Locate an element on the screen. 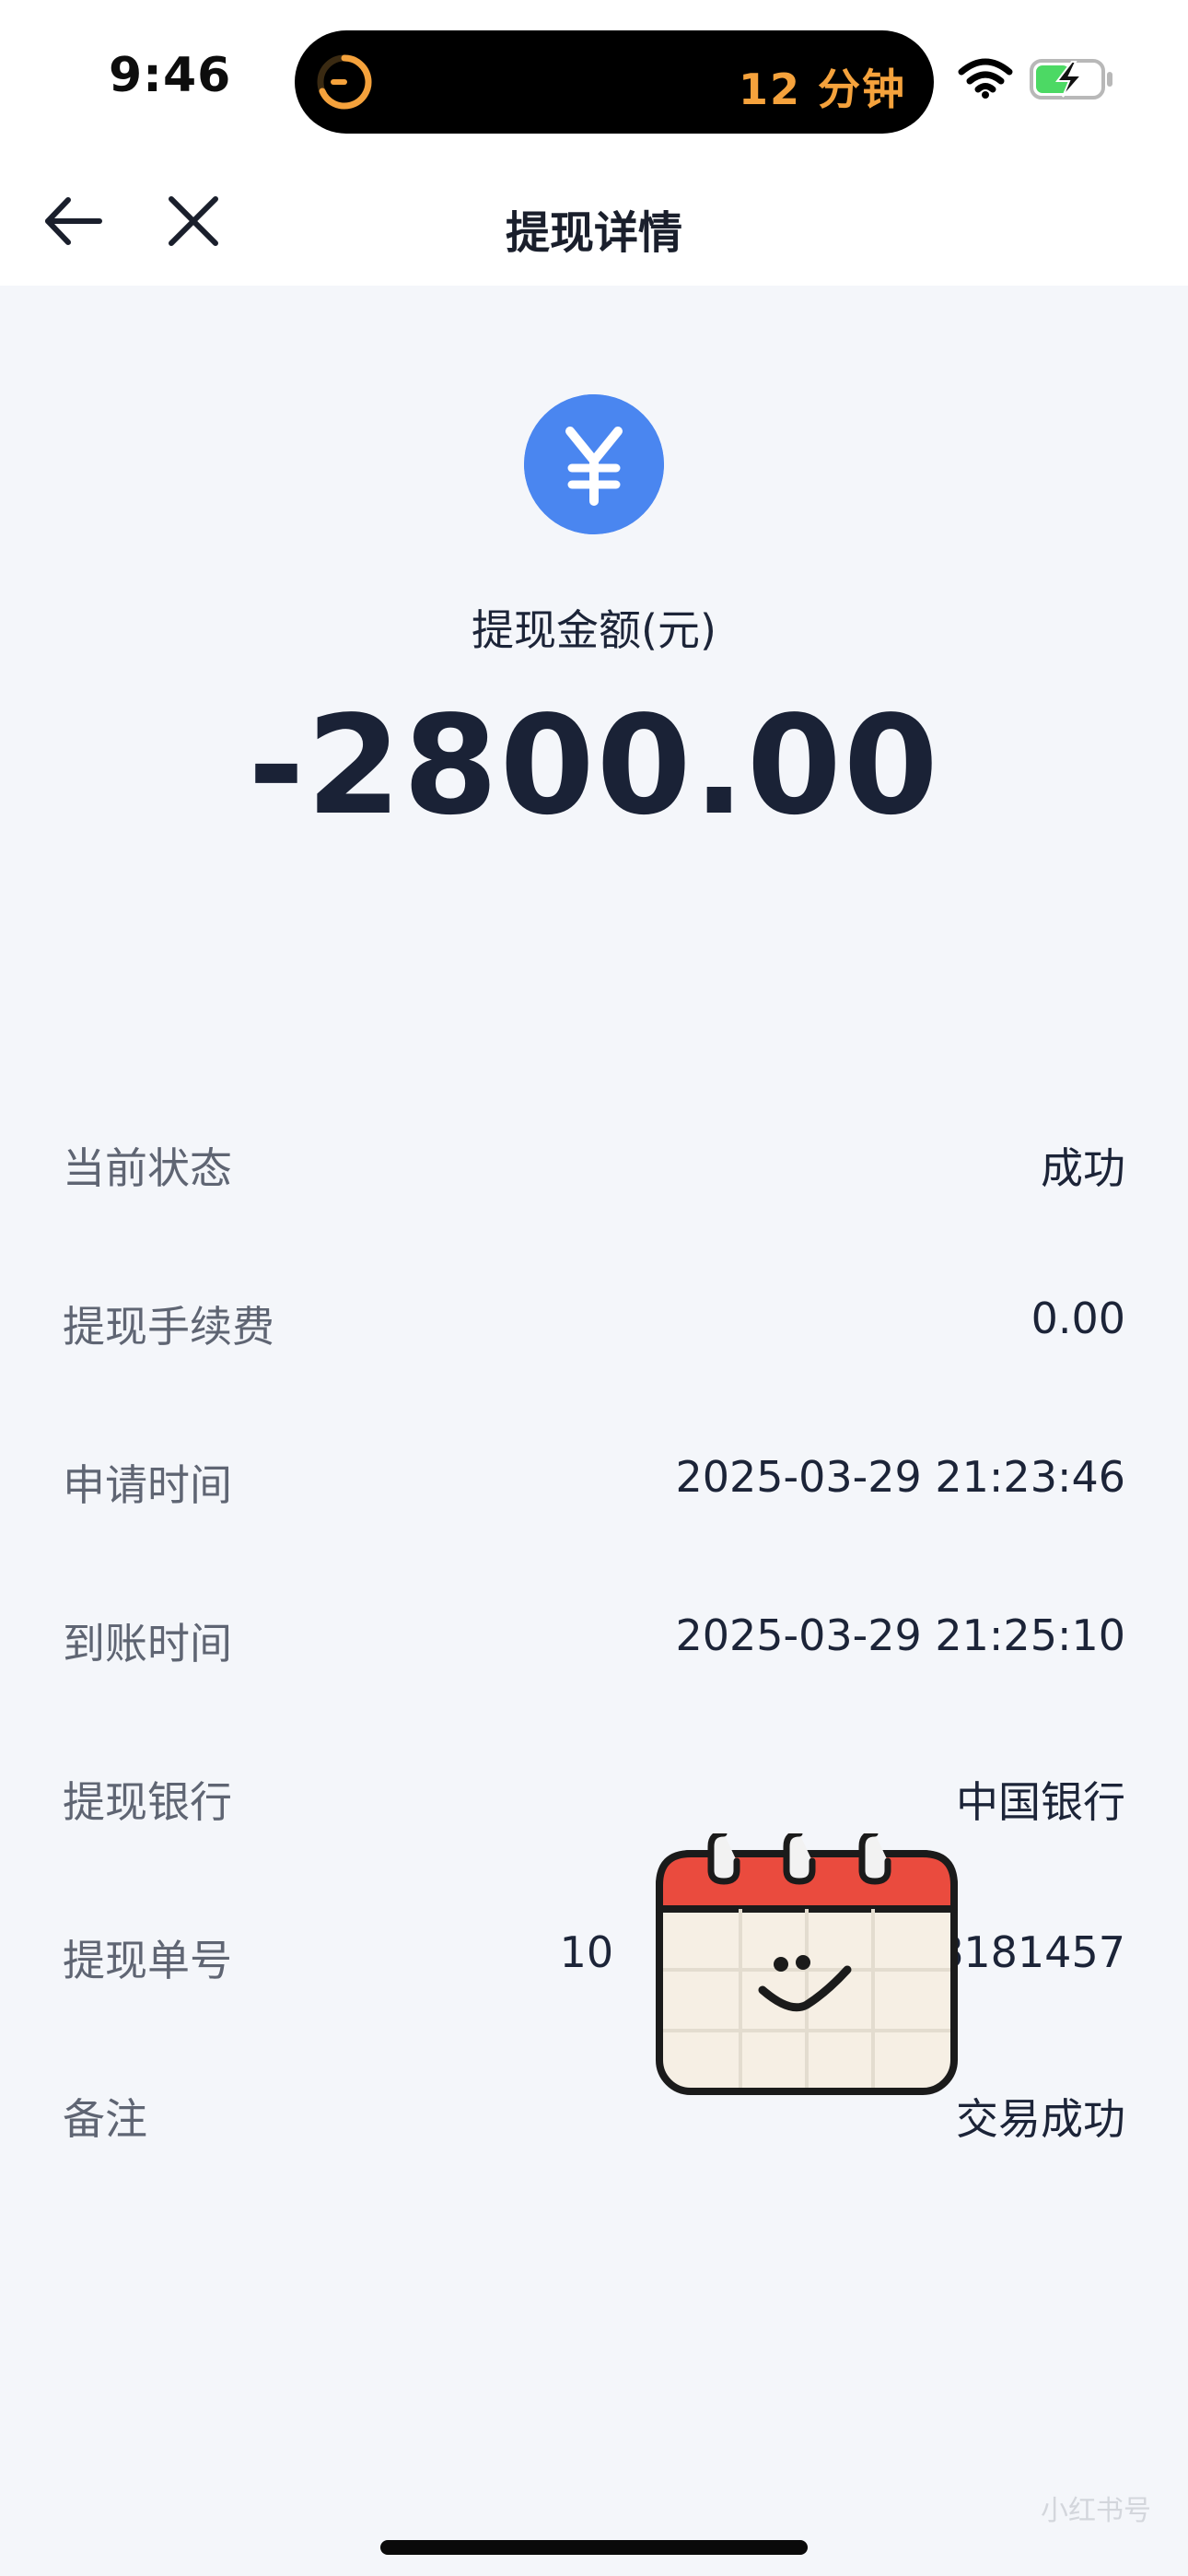 This screenshot has width=1188, height=2576. detail-row-arrival-time: 到账时间 2025-03-29 21:25:10 is located at coordinates (594, 1653).